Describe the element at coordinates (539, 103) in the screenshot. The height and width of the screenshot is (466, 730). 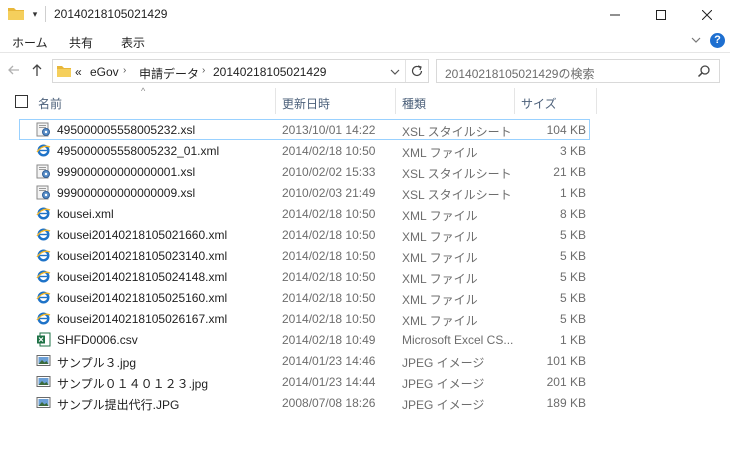
I see `column-size: サイズ` at that location.